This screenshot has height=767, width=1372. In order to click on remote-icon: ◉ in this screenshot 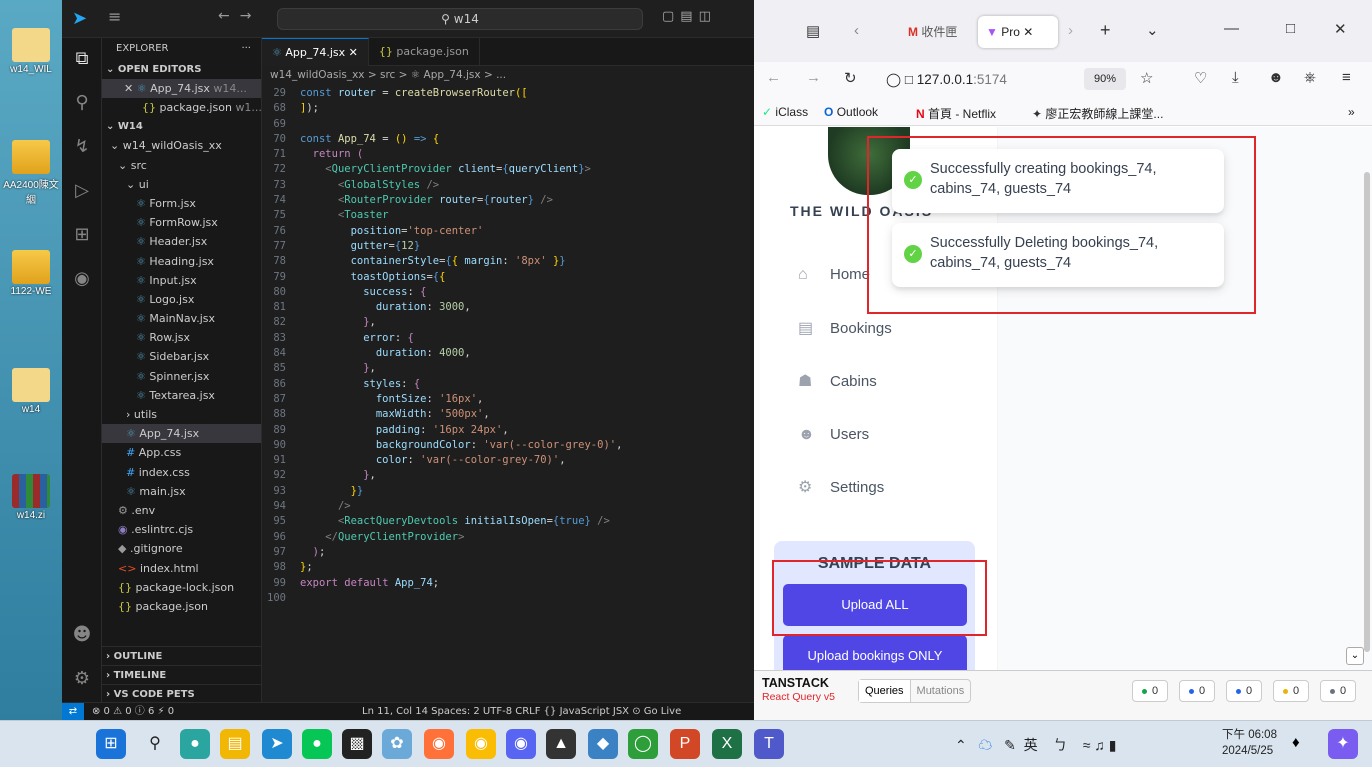, I will do `click(82, 278)`.